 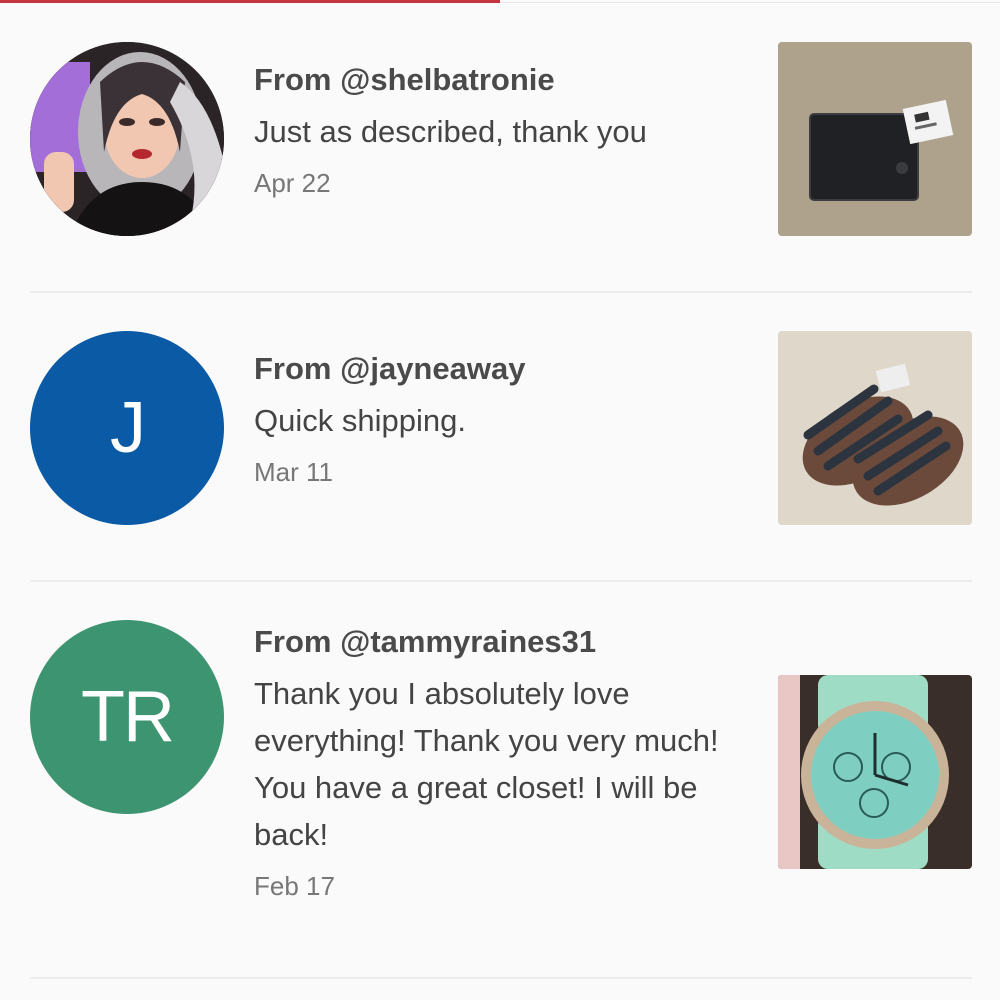 What do you see at coordinates (292, 183) in the screenshot?
I see `review-date: Apr 22` at bounding box center [292, 183].